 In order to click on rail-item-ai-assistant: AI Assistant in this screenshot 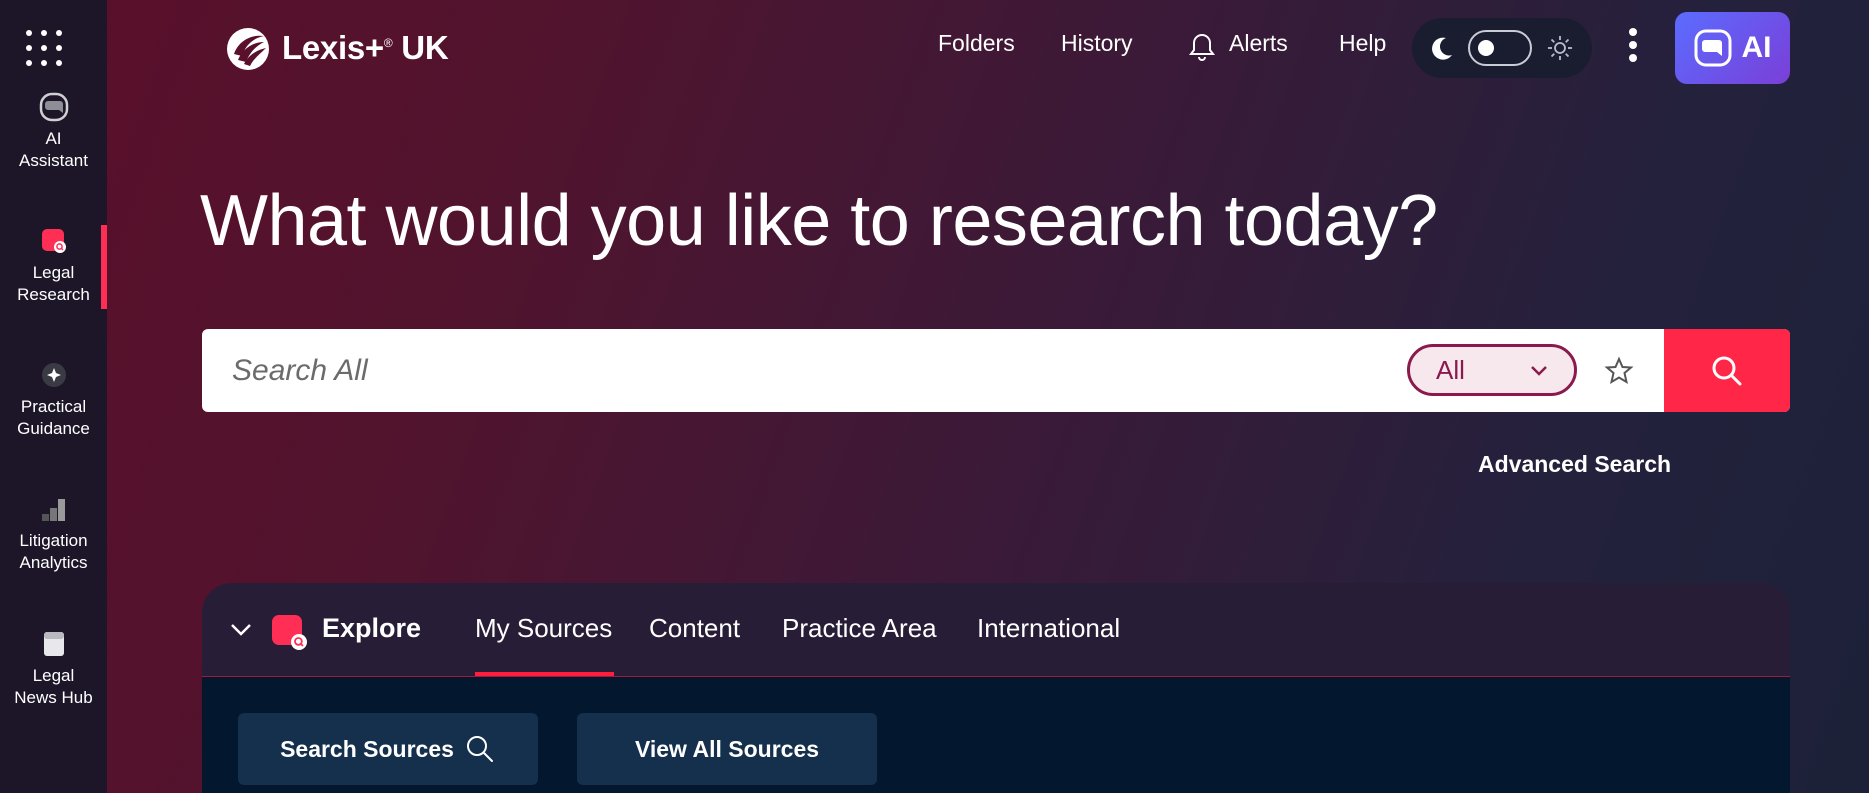, I will do `click(53, 132)`.